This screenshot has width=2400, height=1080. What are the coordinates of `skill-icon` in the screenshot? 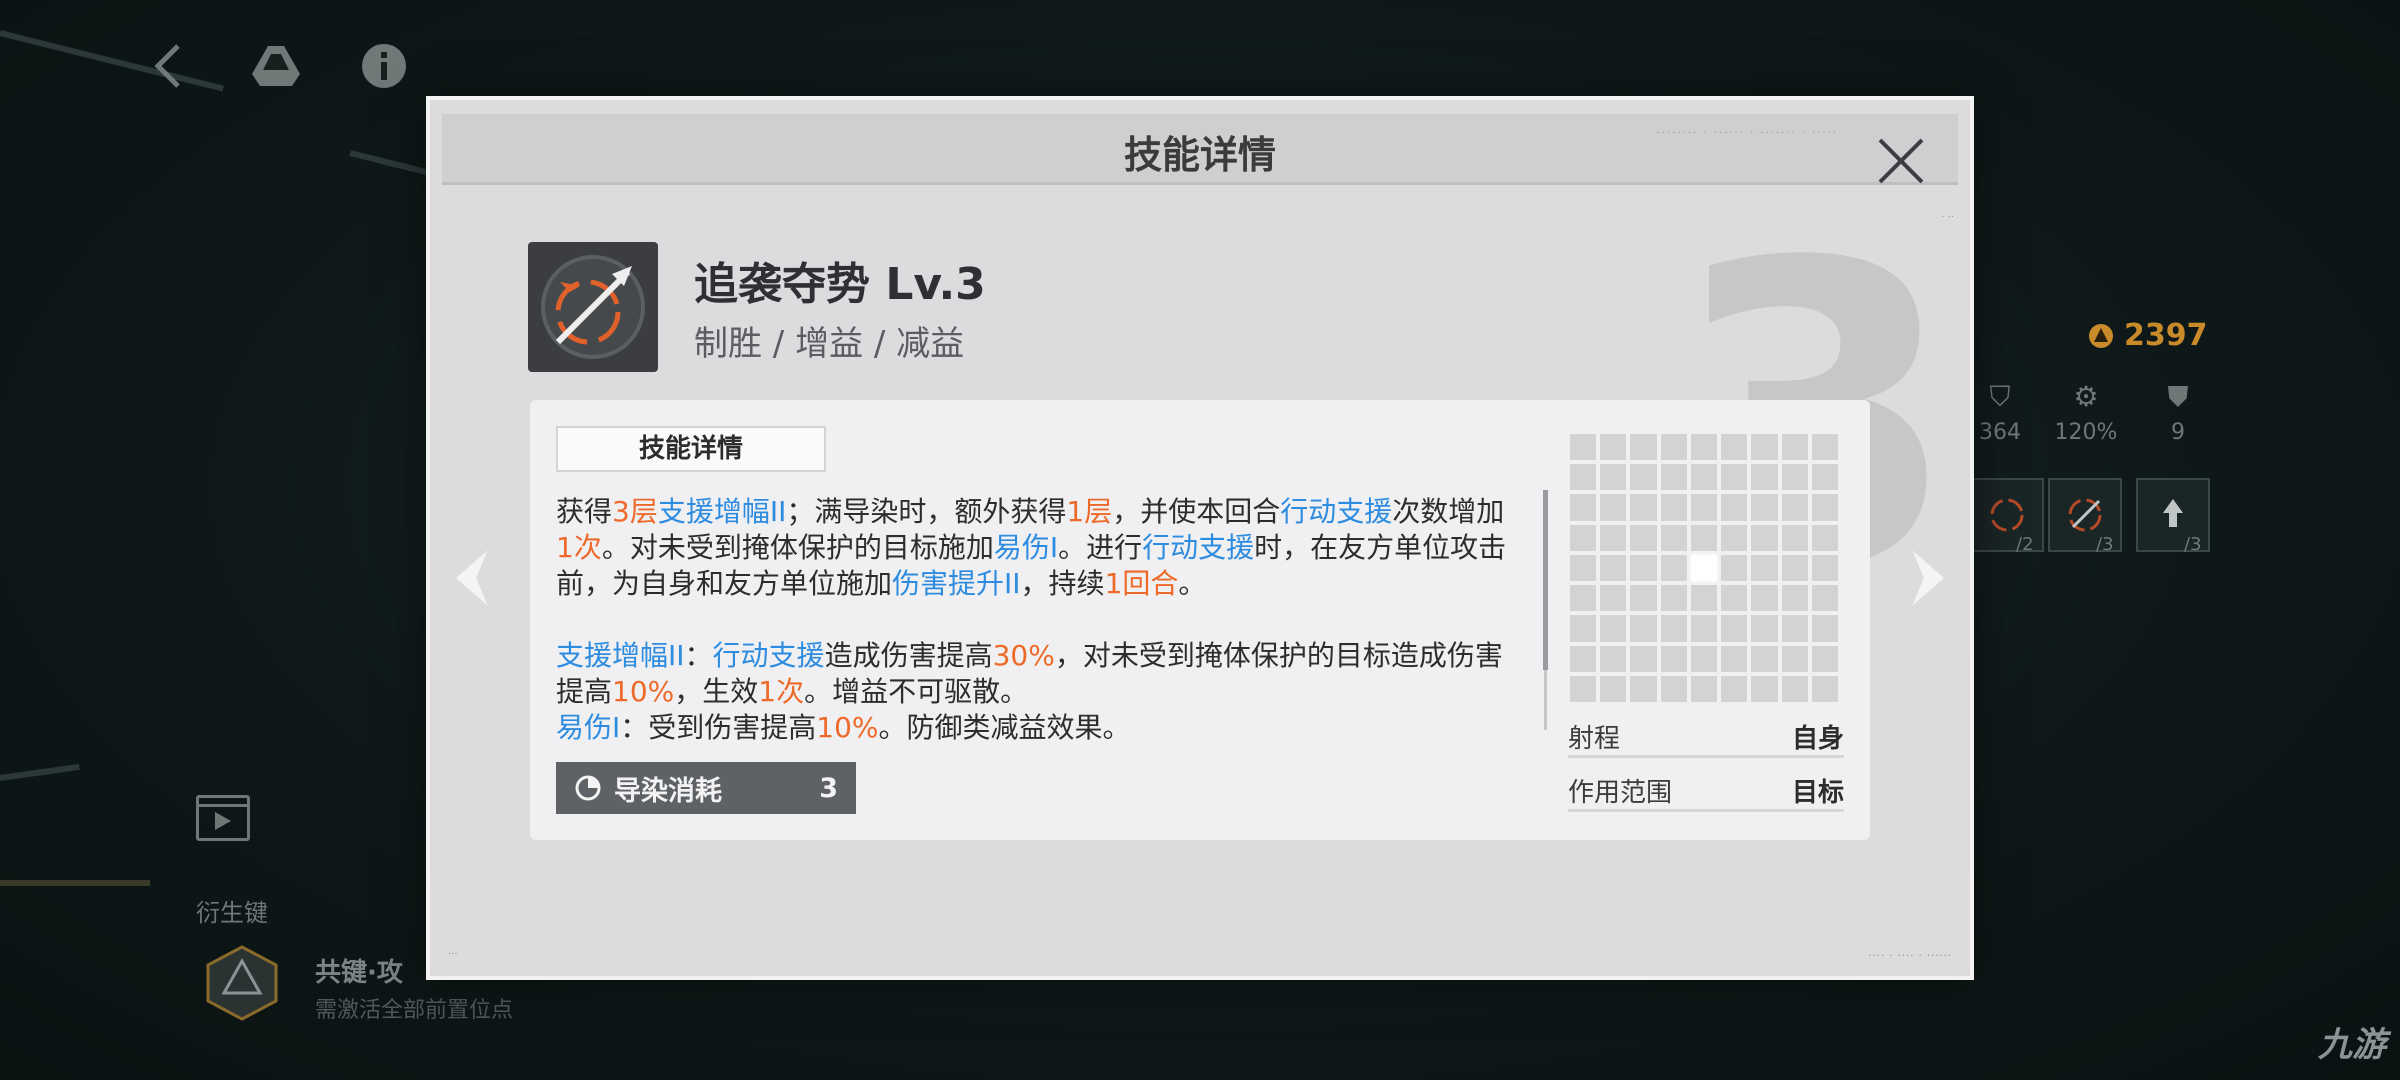 It's located at (593, 307).